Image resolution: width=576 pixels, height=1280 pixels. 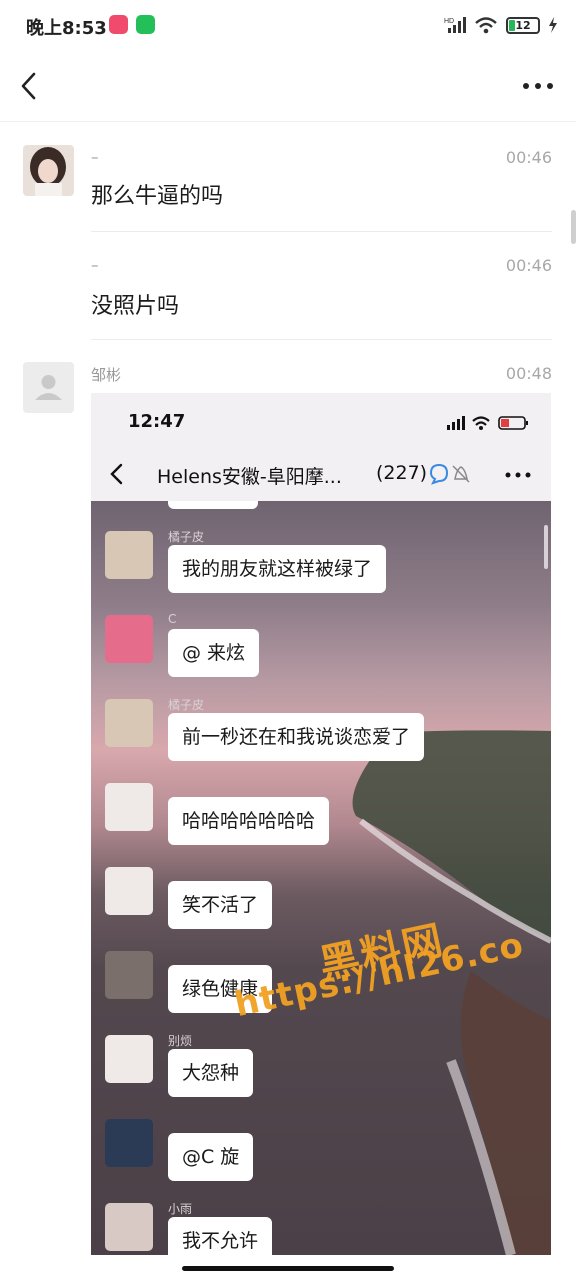 I want to click on message-text: 没照片吗, so click(x=135, y=306).